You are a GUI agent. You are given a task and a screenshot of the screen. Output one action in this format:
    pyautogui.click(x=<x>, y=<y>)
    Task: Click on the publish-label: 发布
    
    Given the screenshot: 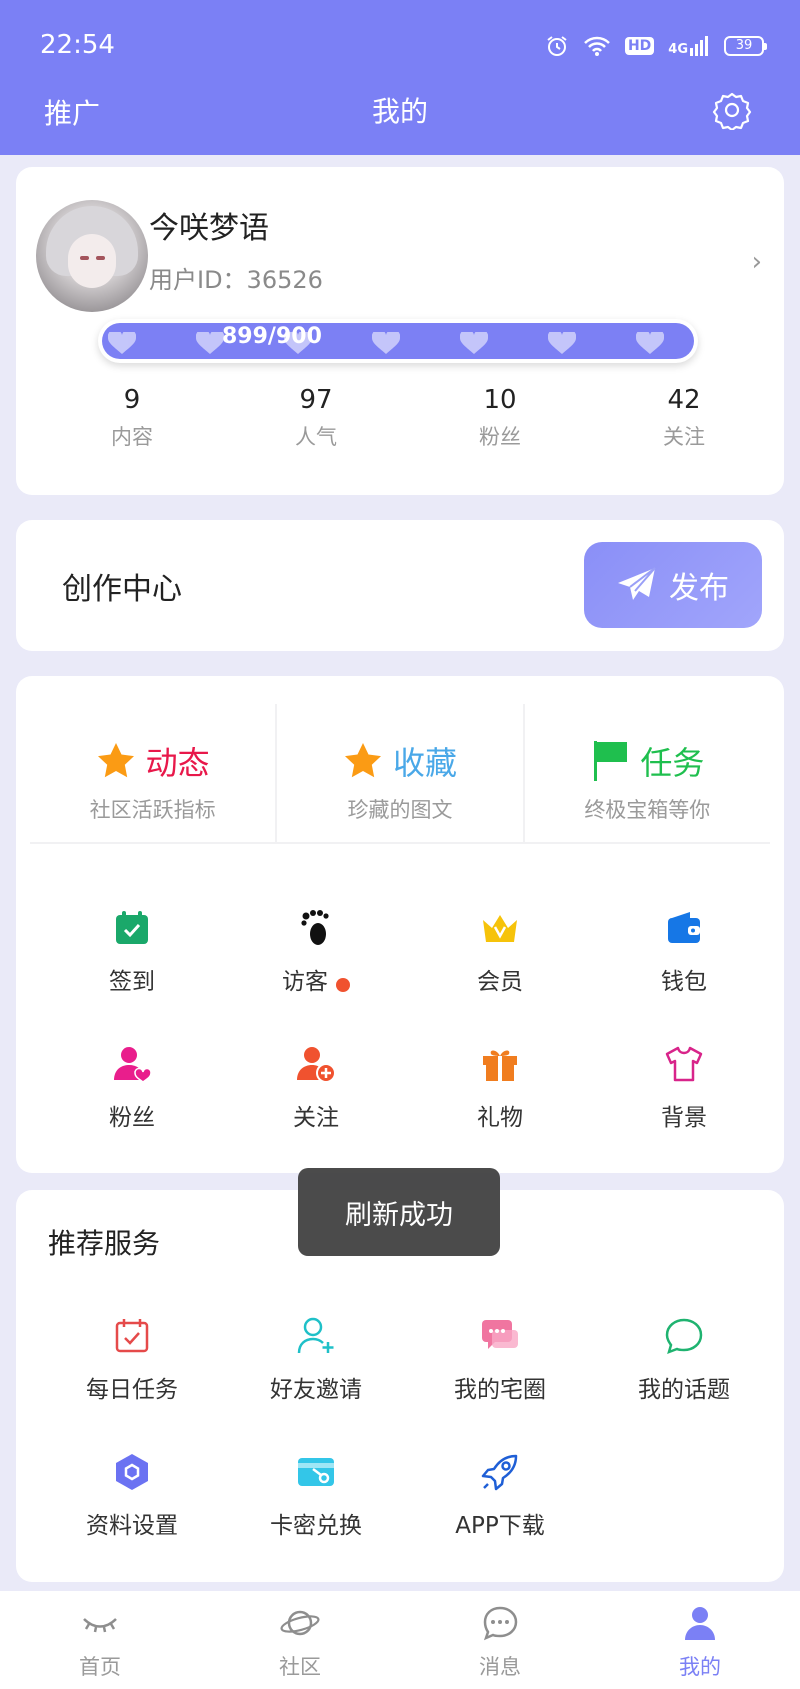 What is the action you would take?
    pyautogui.click(x=699, y=588)
    